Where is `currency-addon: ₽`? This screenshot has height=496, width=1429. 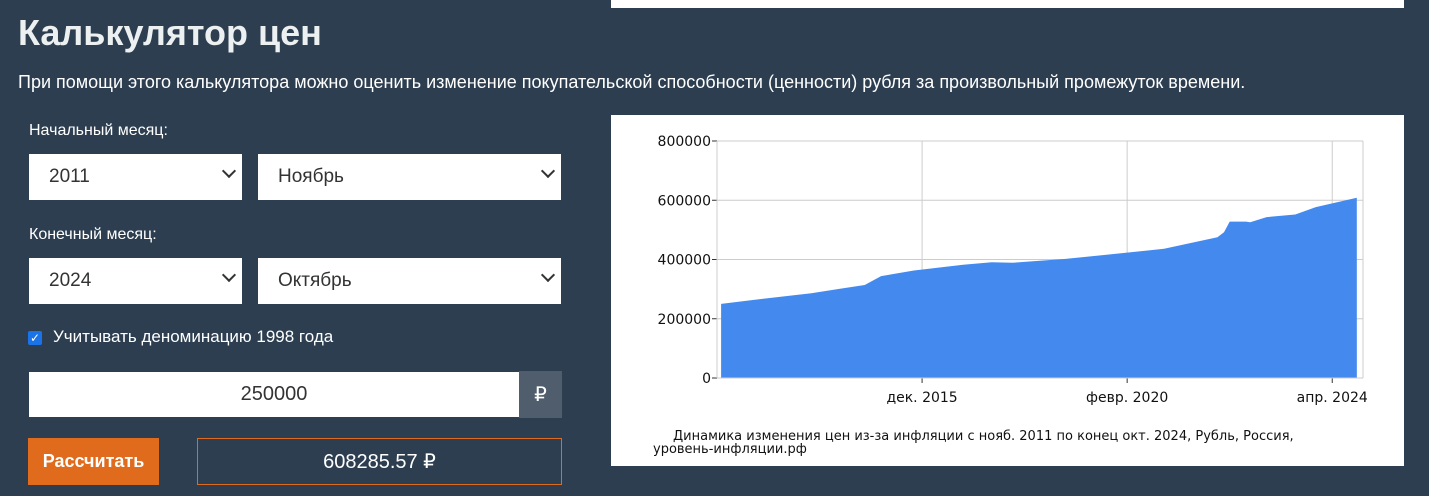
currency-addon: ₽ is located at coordinates (540, 394).